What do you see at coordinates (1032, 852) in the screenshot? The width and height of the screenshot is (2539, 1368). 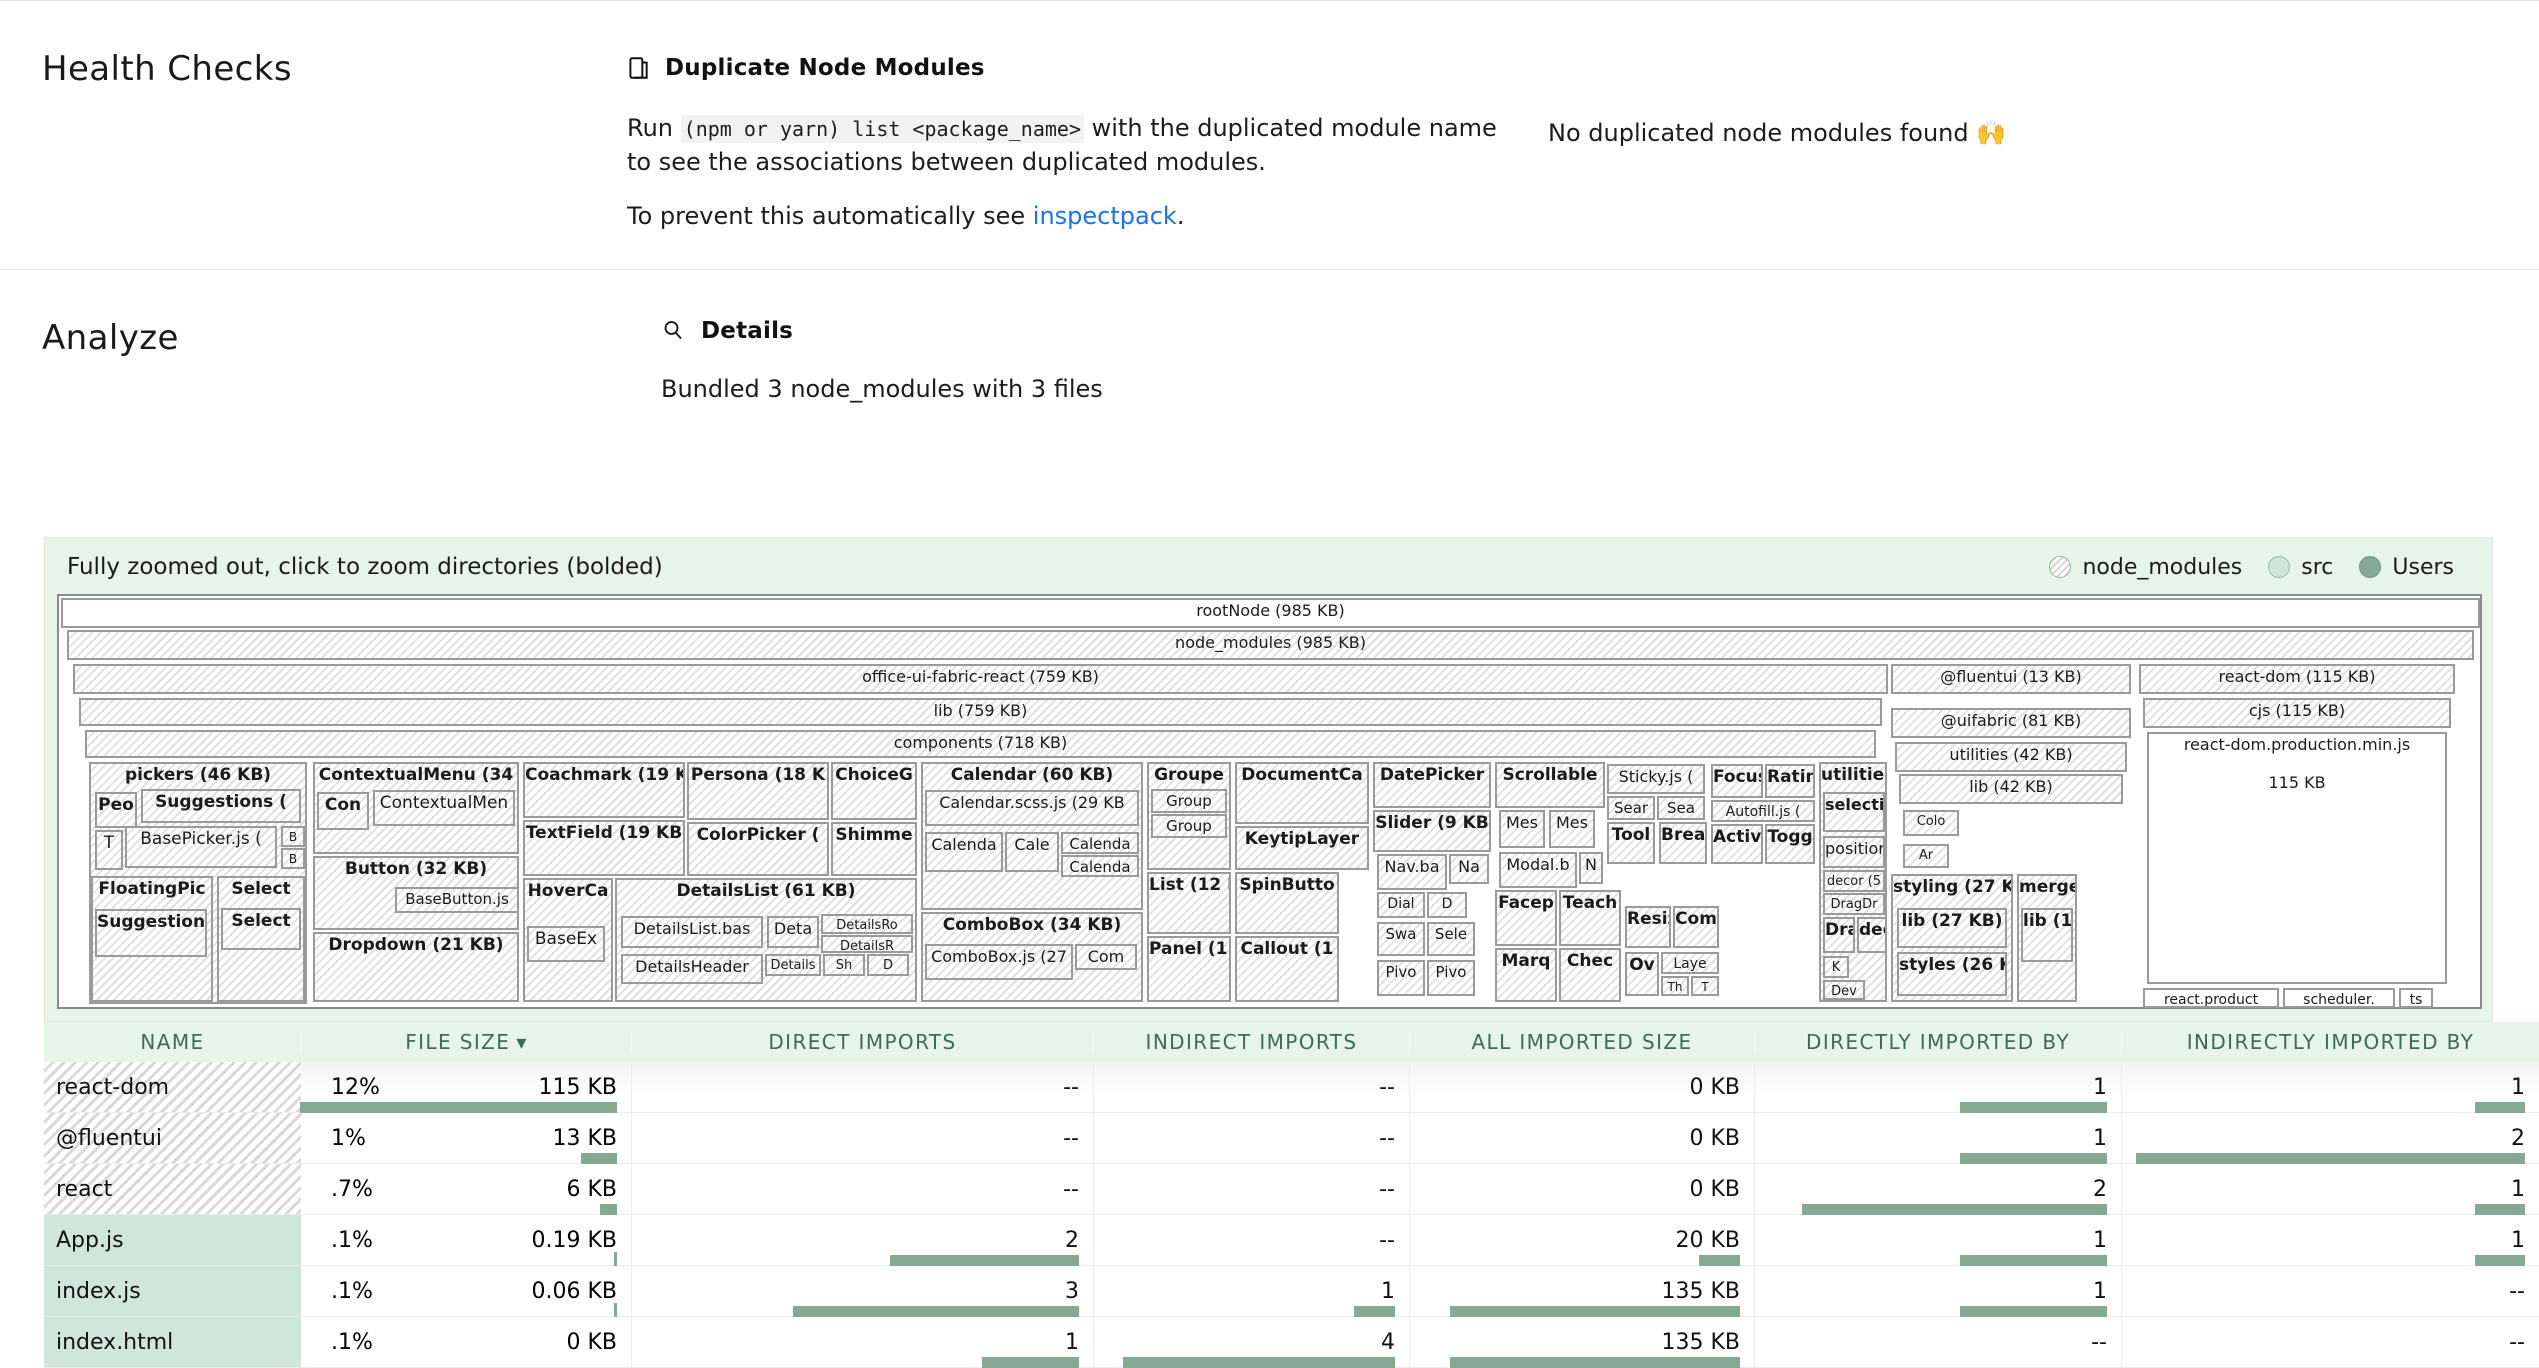 I see `treemap-node: Cale` at bounding box center [1032, 852].